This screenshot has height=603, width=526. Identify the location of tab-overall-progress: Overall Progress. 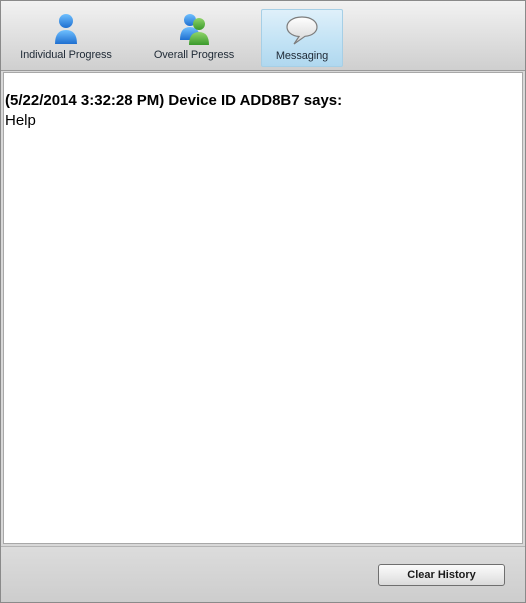
(194, 38).